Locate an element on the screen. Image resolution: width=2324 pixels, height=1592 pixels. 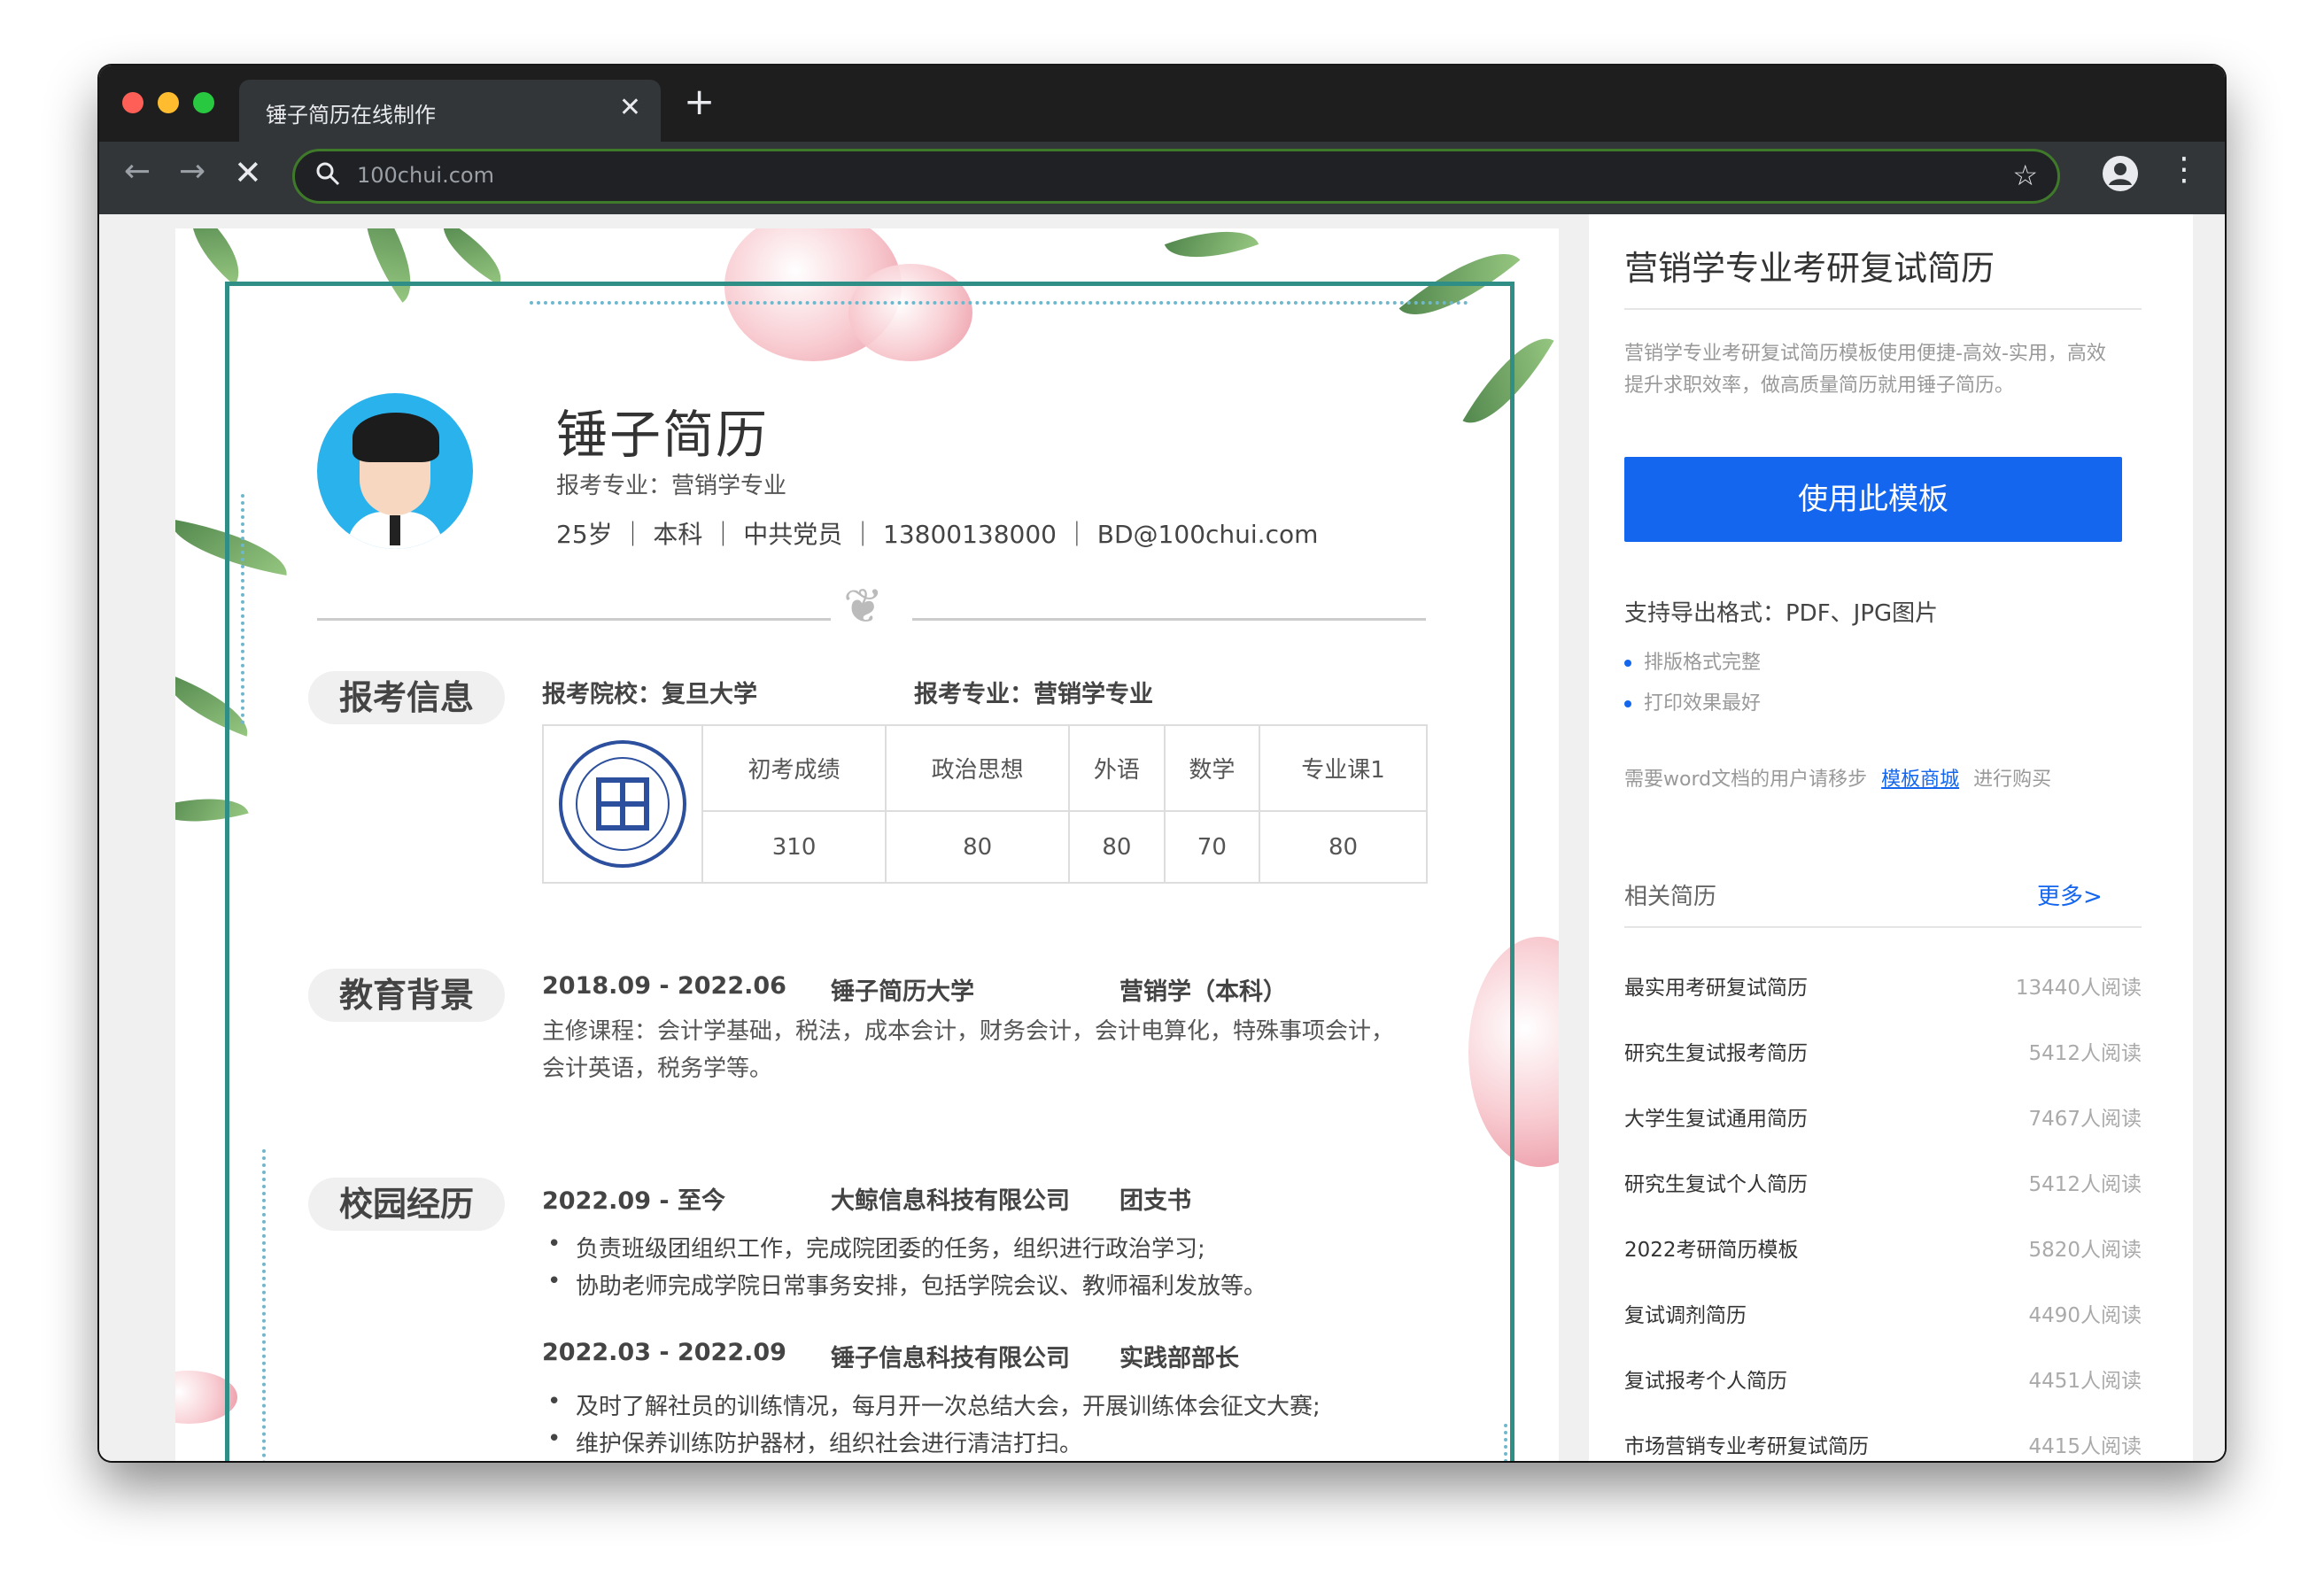
tab-active: 锤子简历在线制作 ✕ is located at coordinates (450, 111).